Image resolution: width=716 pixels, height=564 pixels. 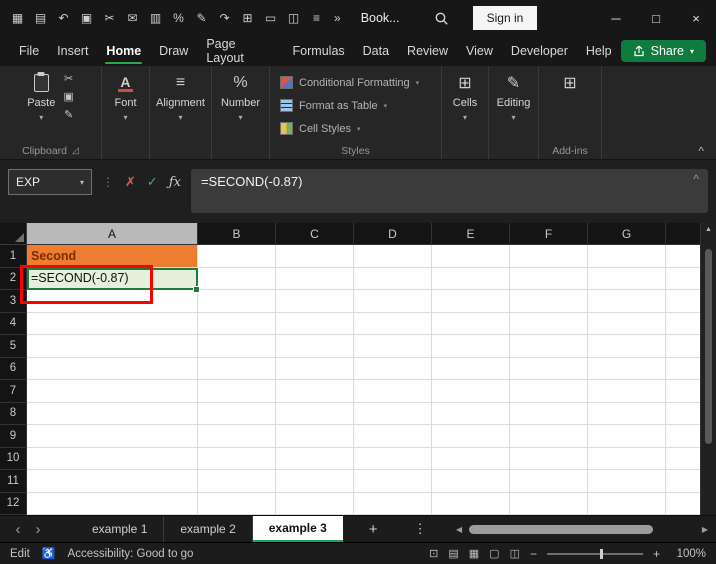 What do you see at coordinates (549, 346) in the screenshot?
I see `cell-F5` at bounding box center [549, 346].